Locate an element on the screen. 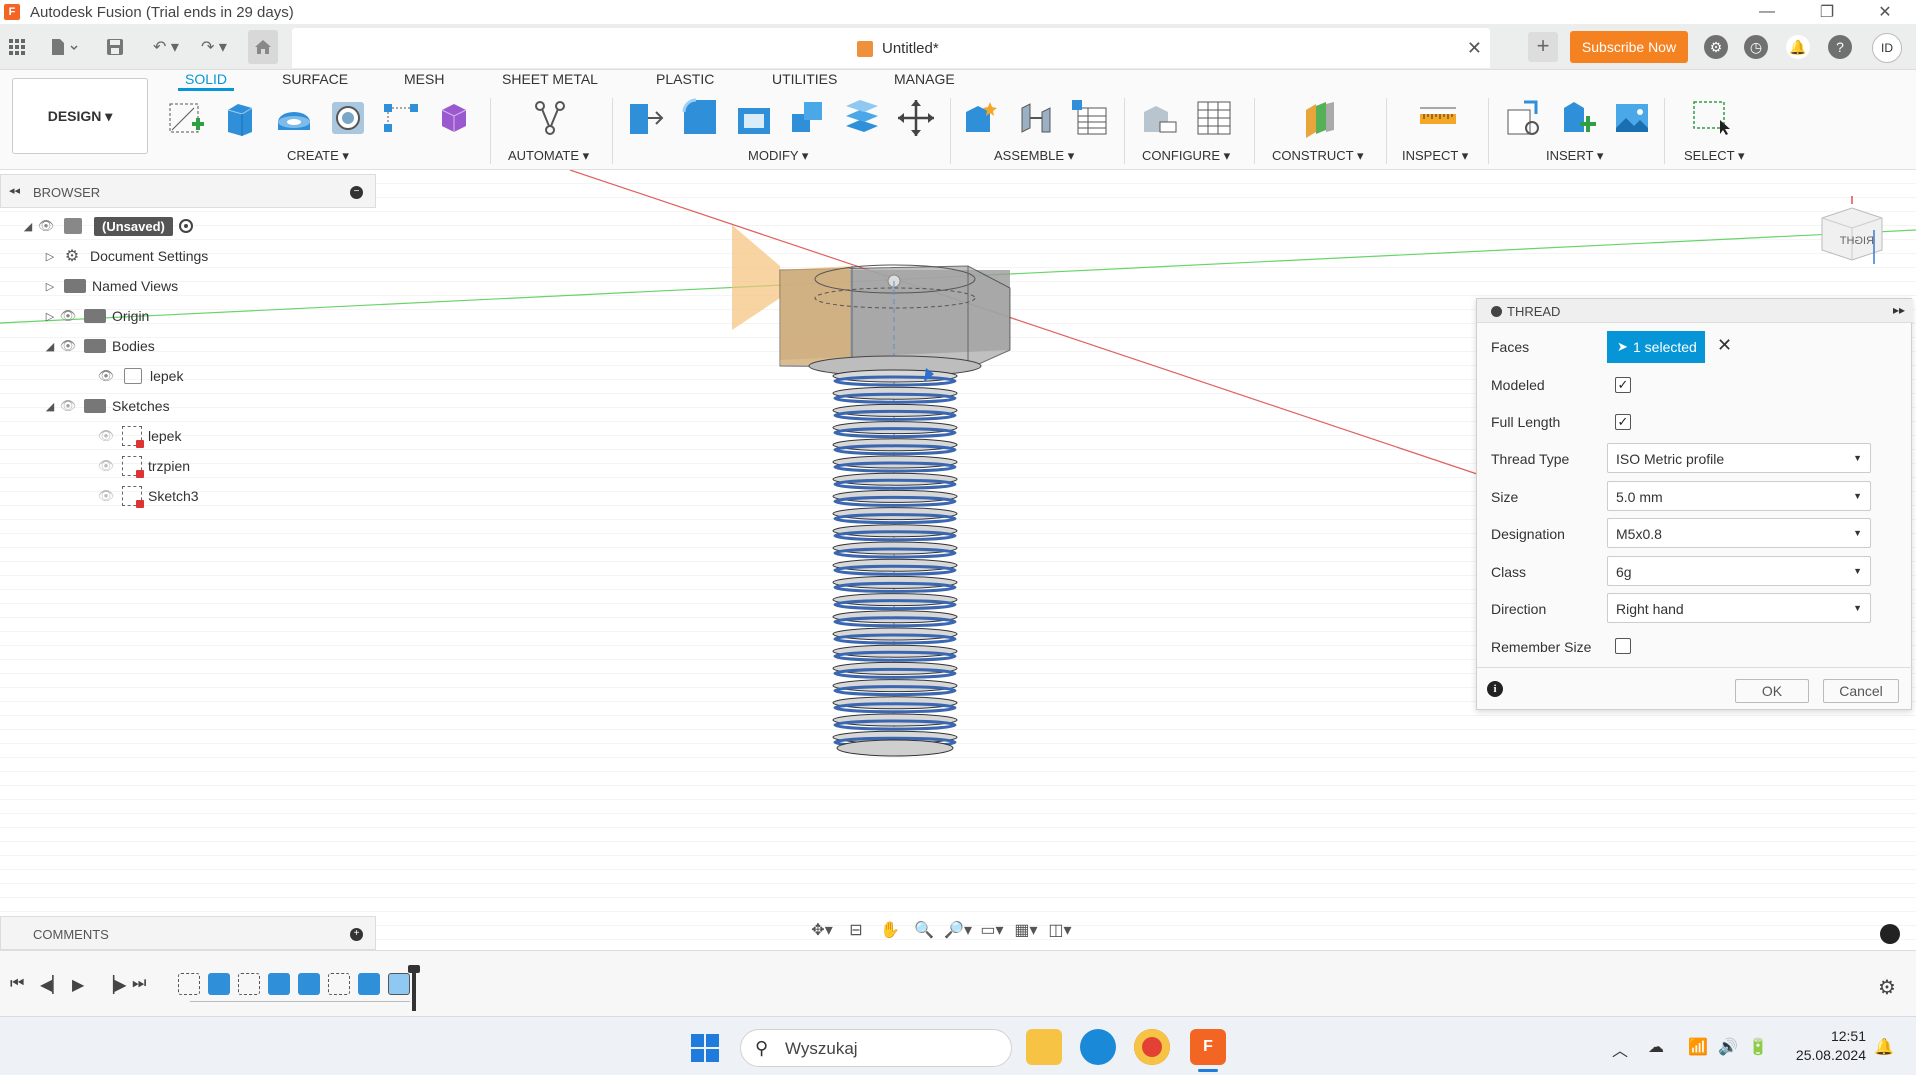  assemble-menu: ASSEMBLE ▾ is located at coordinates (1034, 156).